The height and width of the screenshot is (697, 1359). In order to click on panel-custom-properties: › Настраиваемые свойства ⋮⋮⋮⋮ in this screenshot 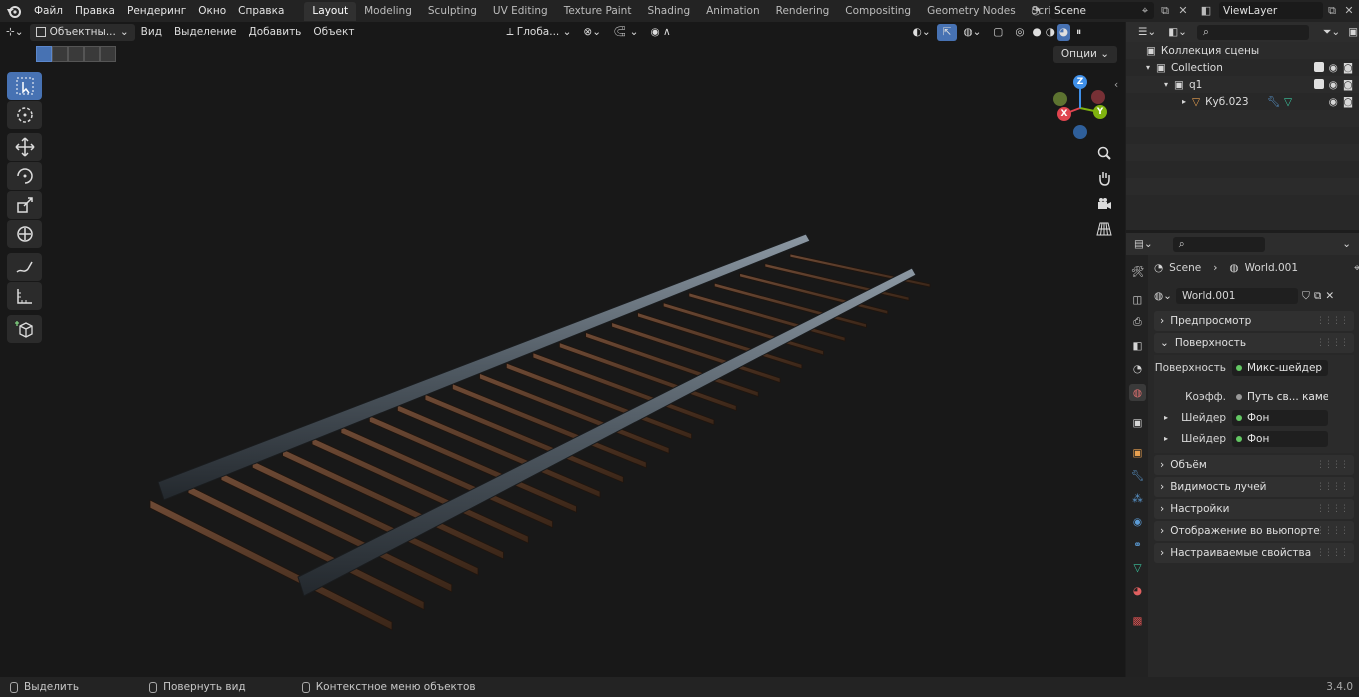, I will do `click(1254, 553)`.